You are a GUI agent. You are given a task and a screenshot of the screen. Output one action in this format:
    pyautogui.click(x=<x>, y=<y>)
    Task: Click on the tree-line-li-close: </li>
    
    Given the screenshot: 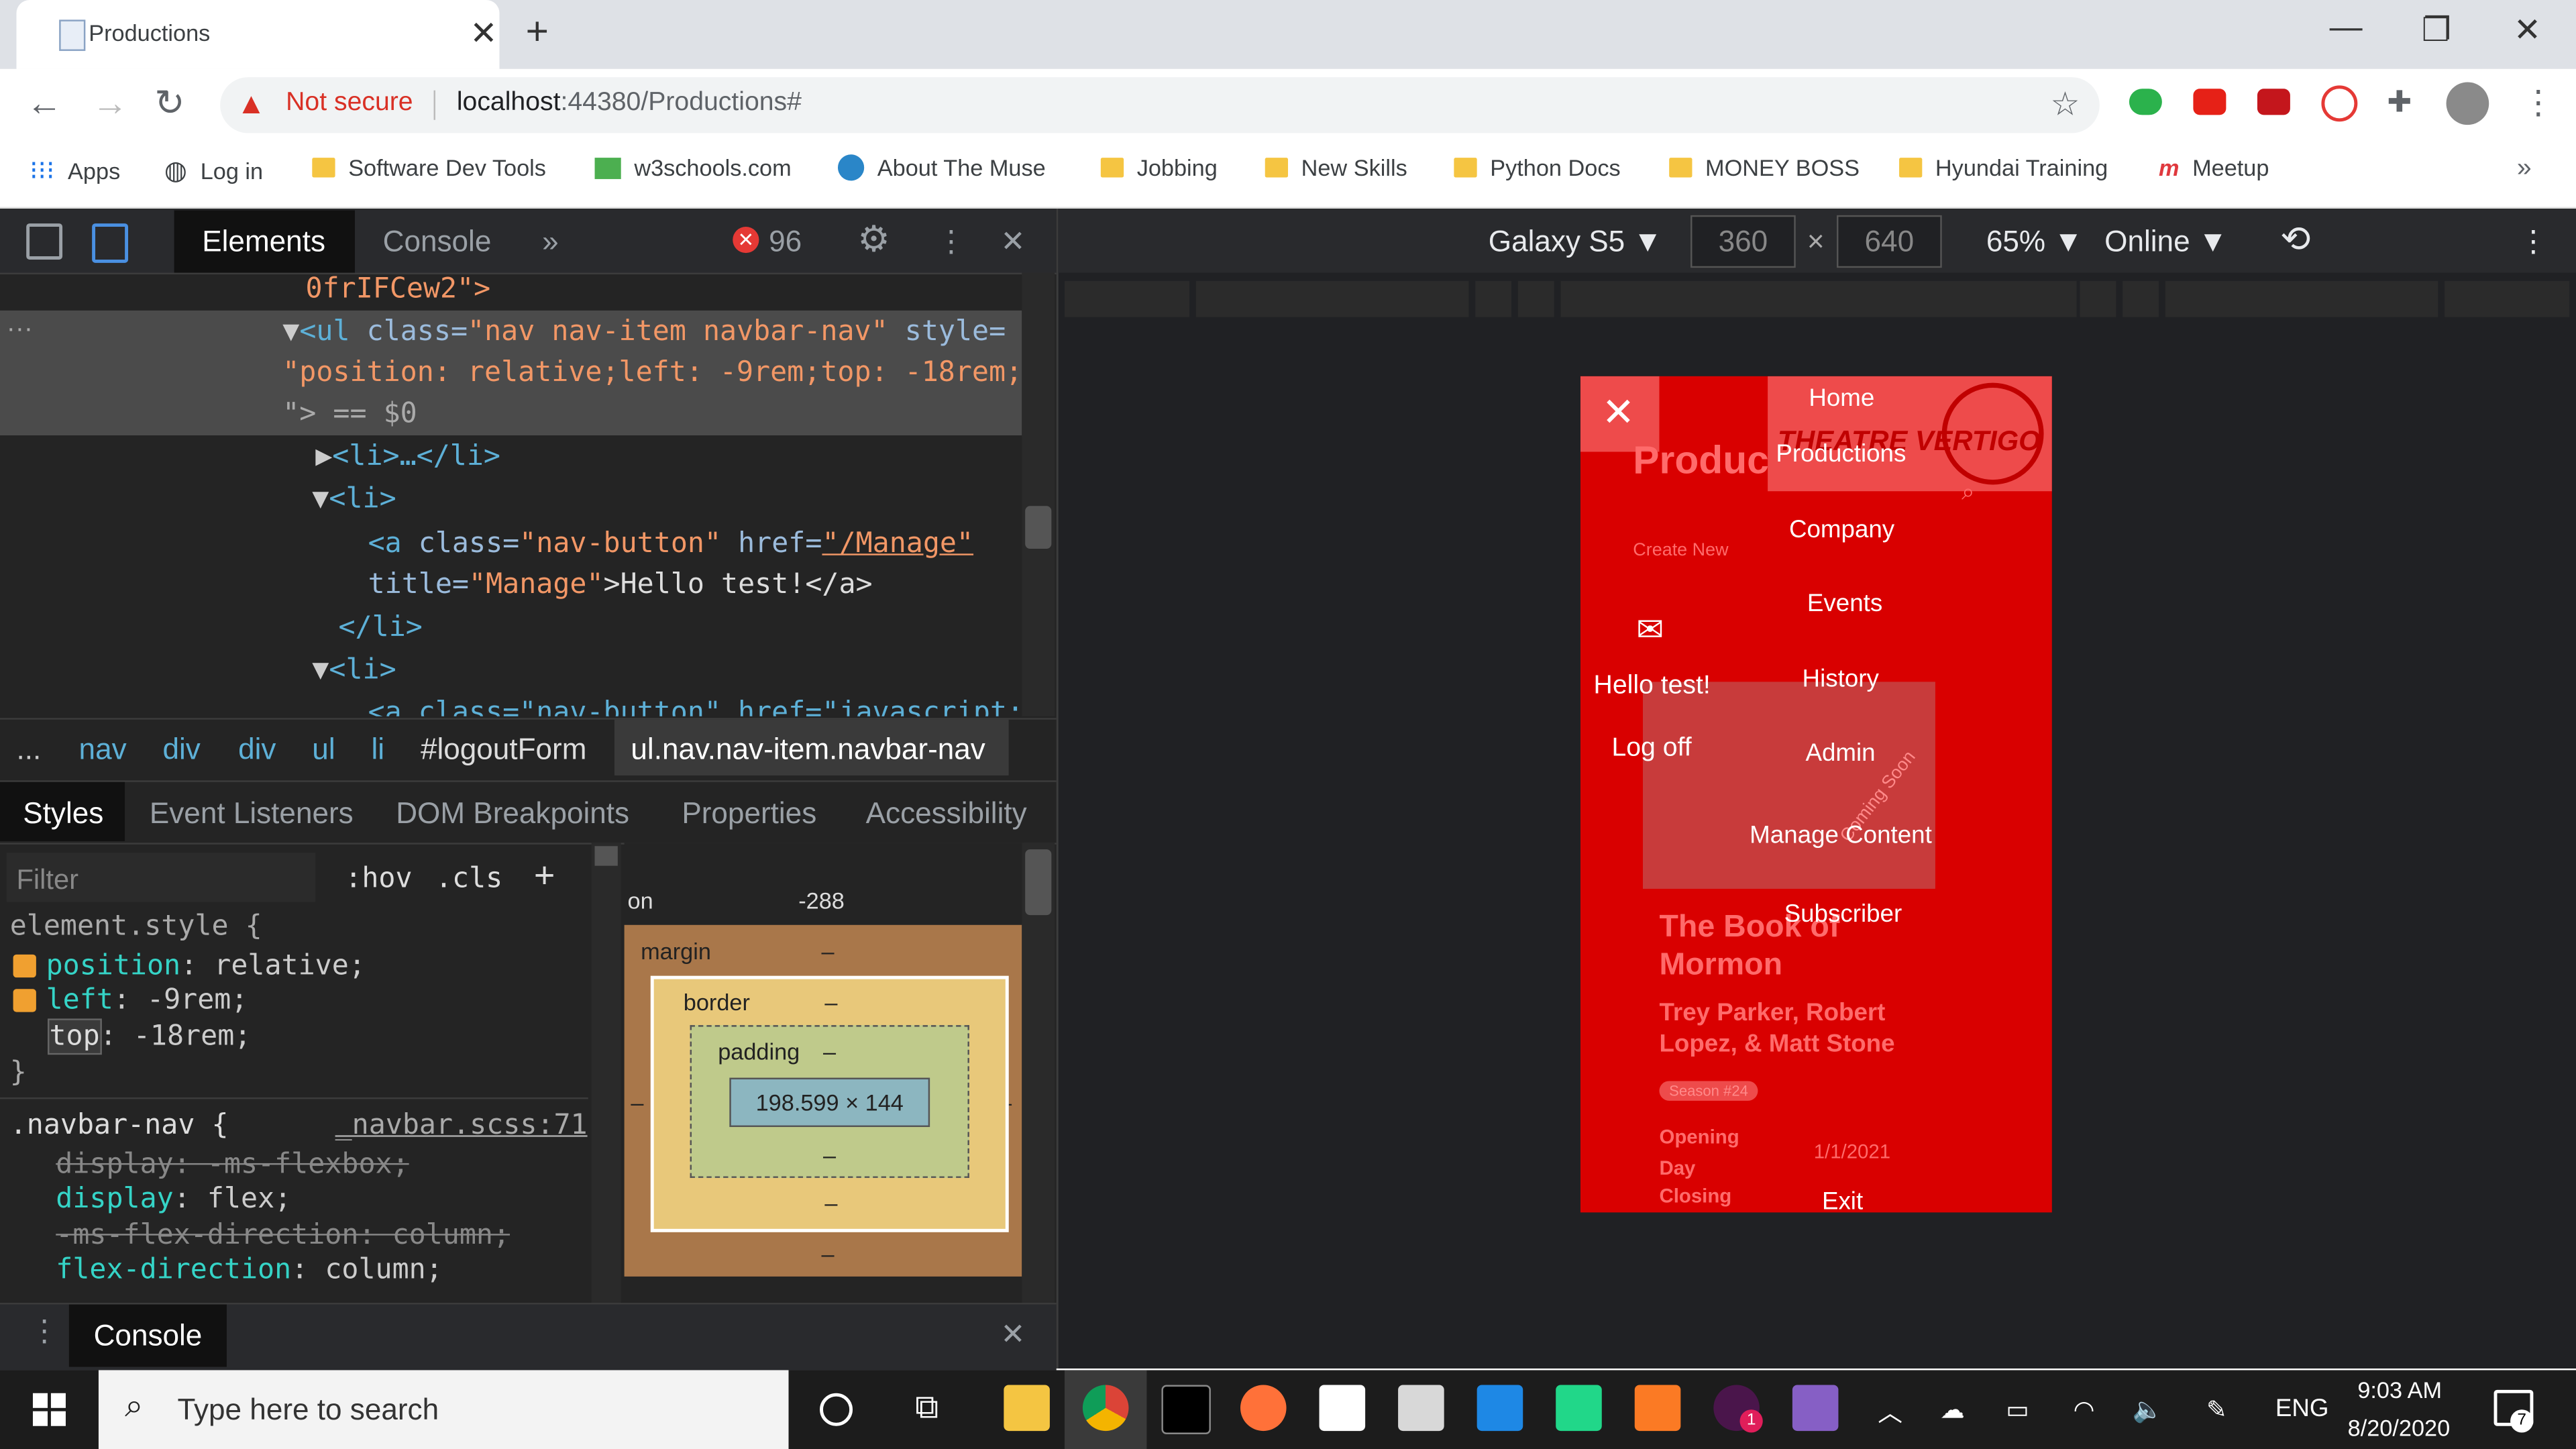 What is the action you would take?
    pyautogui.click(x=380, y=628)
    